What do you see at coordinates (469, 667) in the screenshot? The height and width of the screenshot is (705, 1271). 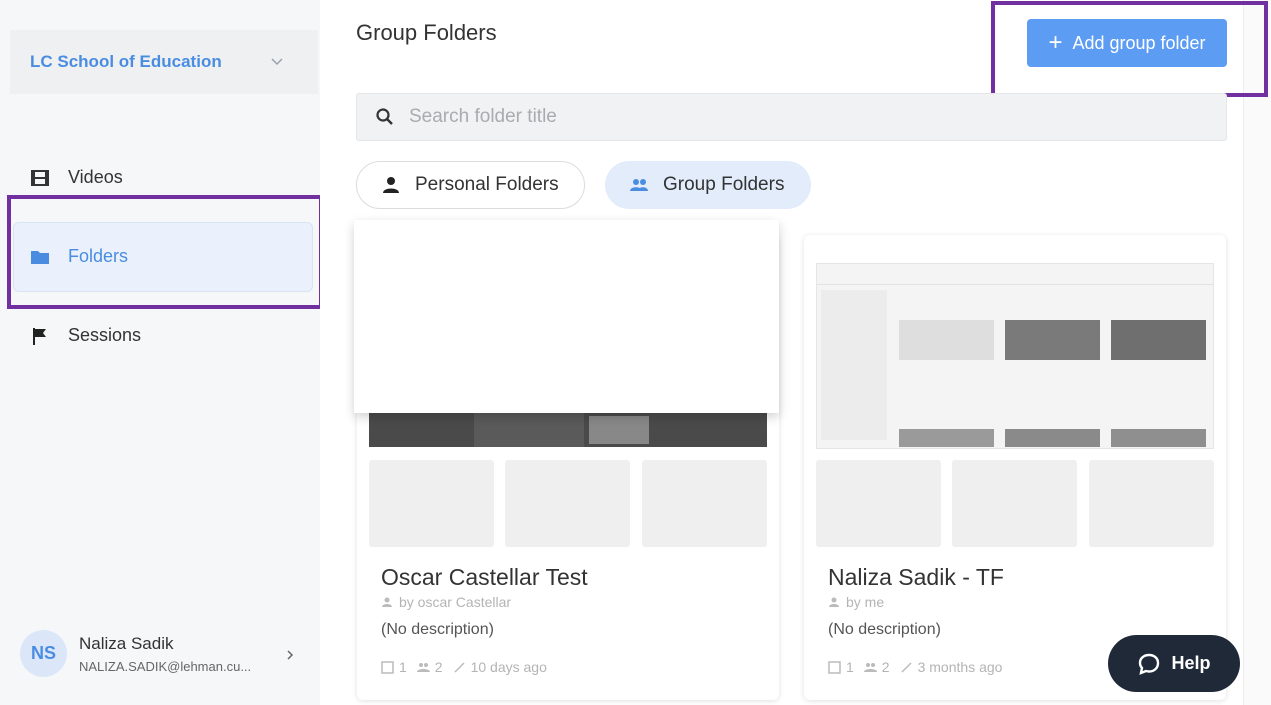 I see `card-meta: 1 2 10 days ago` at bounding box center [469, 667].